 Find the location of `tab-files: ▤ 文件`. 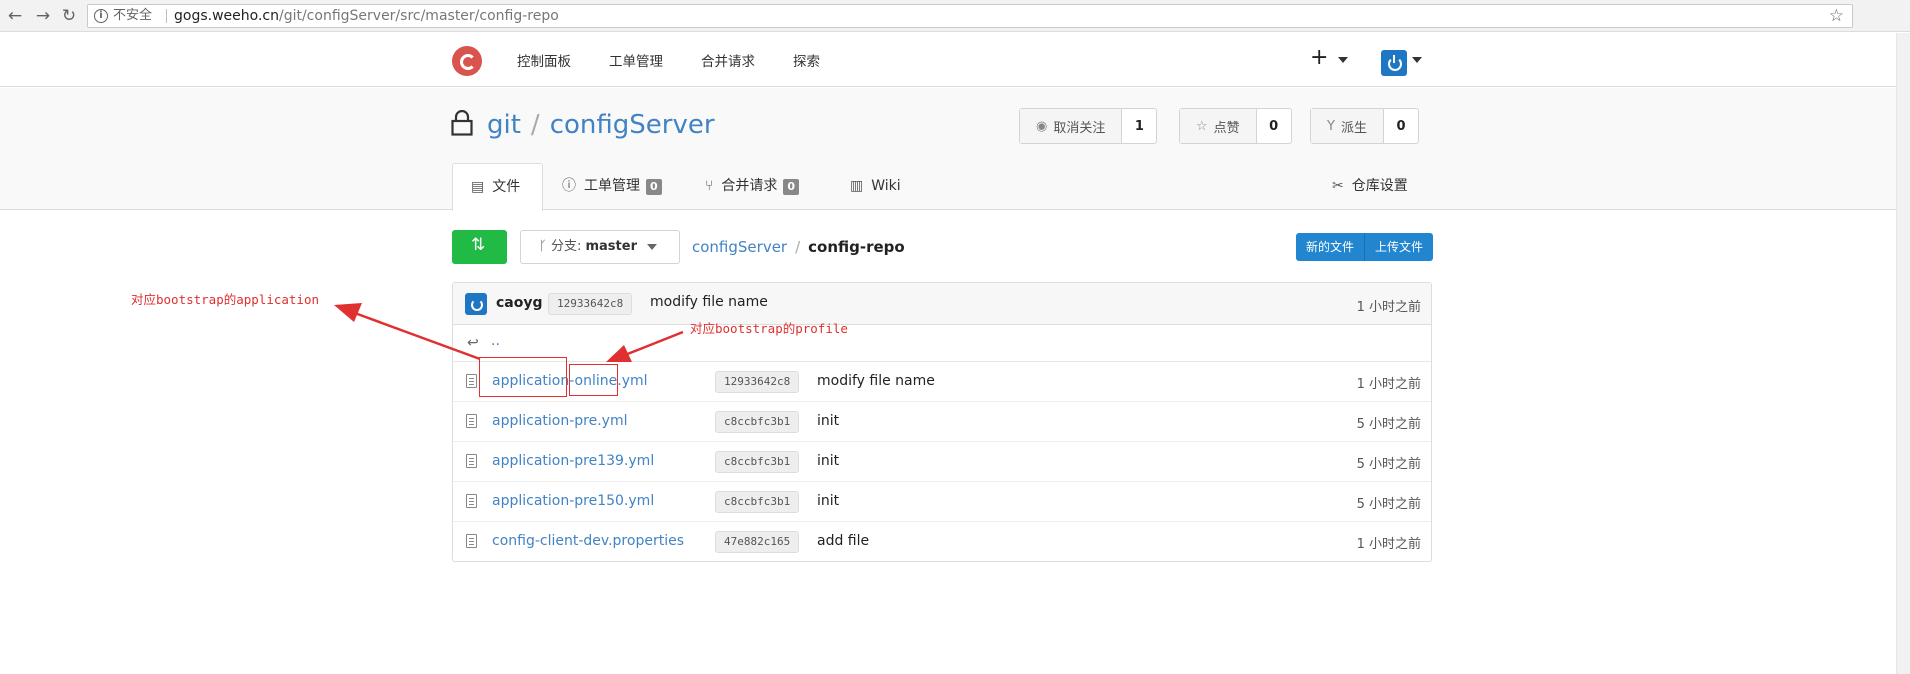

tab-files: ▤ 文件 is located at coordinates (497, 187).